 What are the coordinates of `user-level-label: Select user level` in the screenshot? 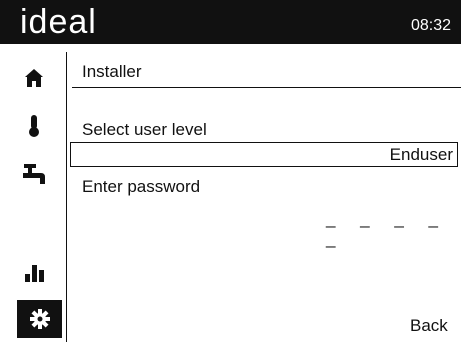 It's located at (144, 129).